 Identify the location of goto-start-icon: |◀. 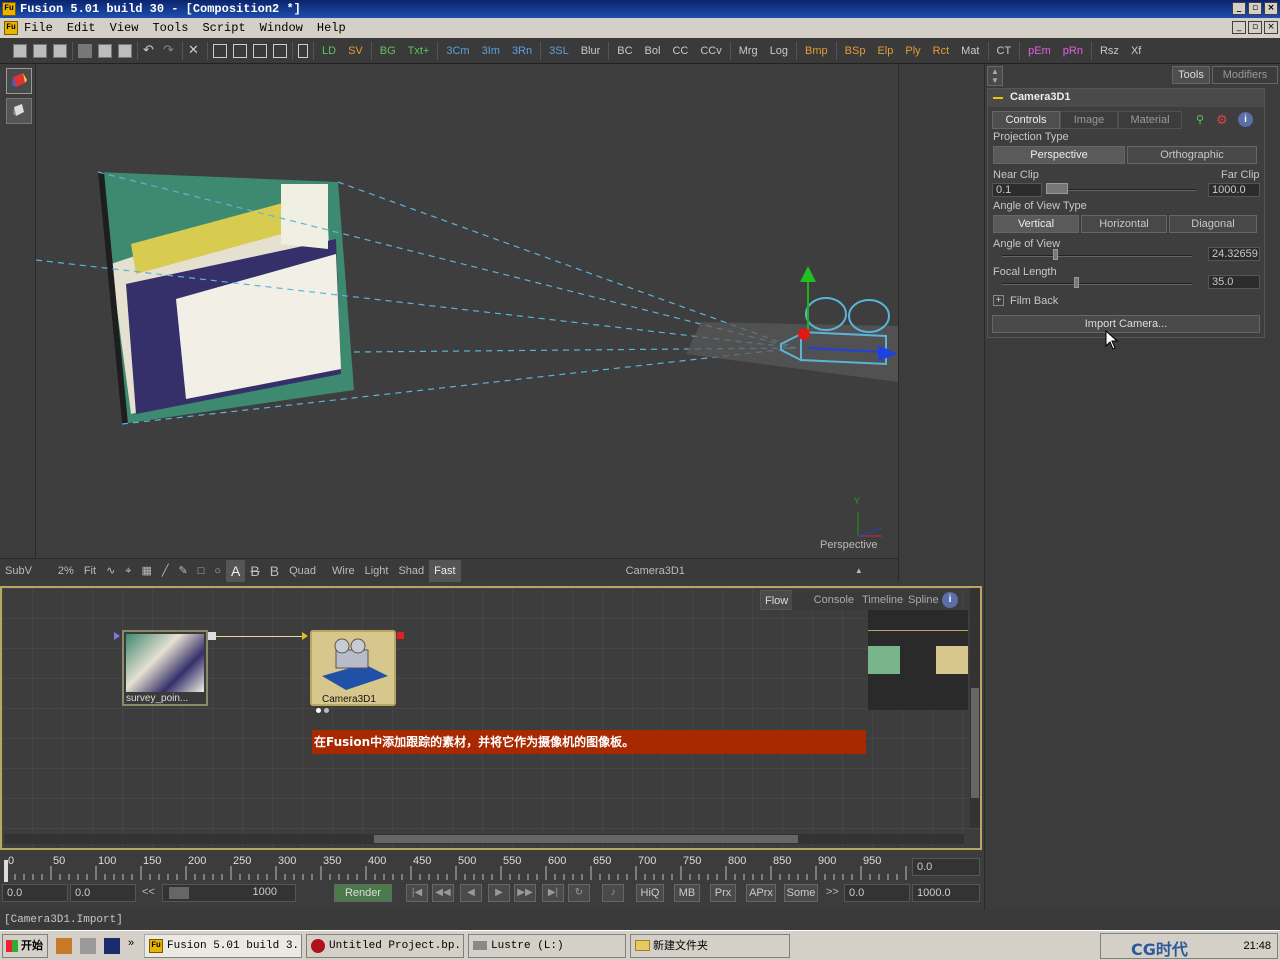
(417, 893).